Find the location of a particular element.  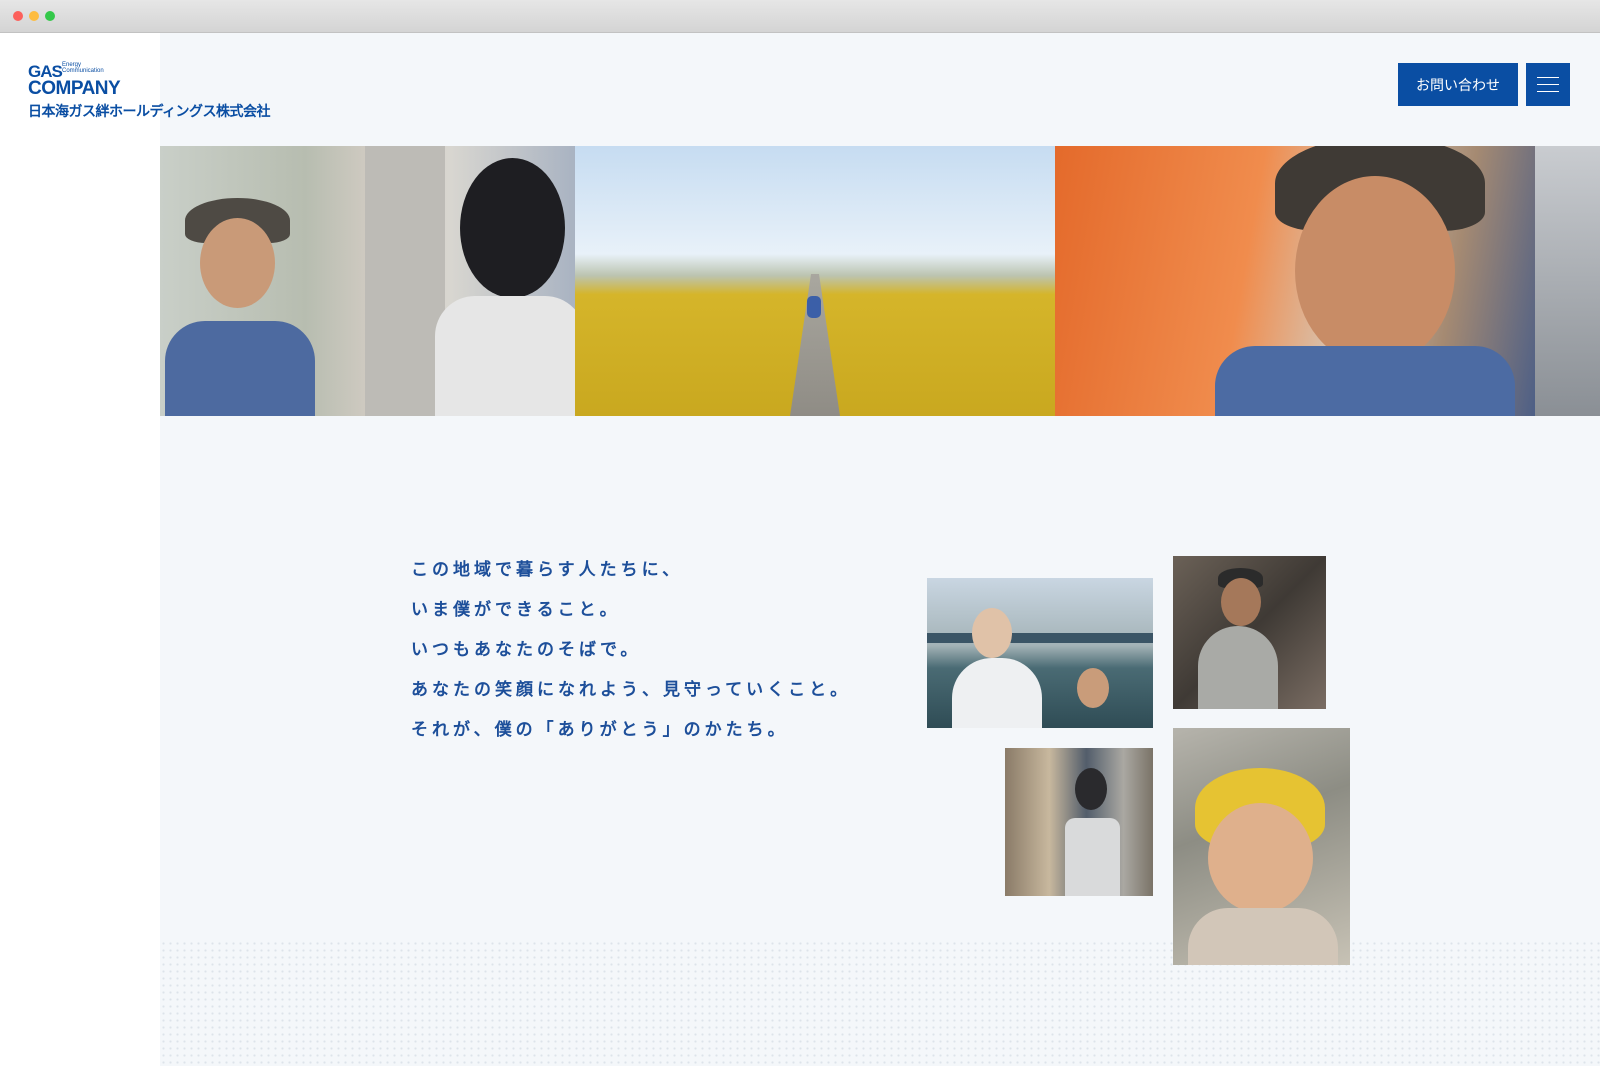

logo-mark: GAS Energy Communication is located at coordinates (149, 71).